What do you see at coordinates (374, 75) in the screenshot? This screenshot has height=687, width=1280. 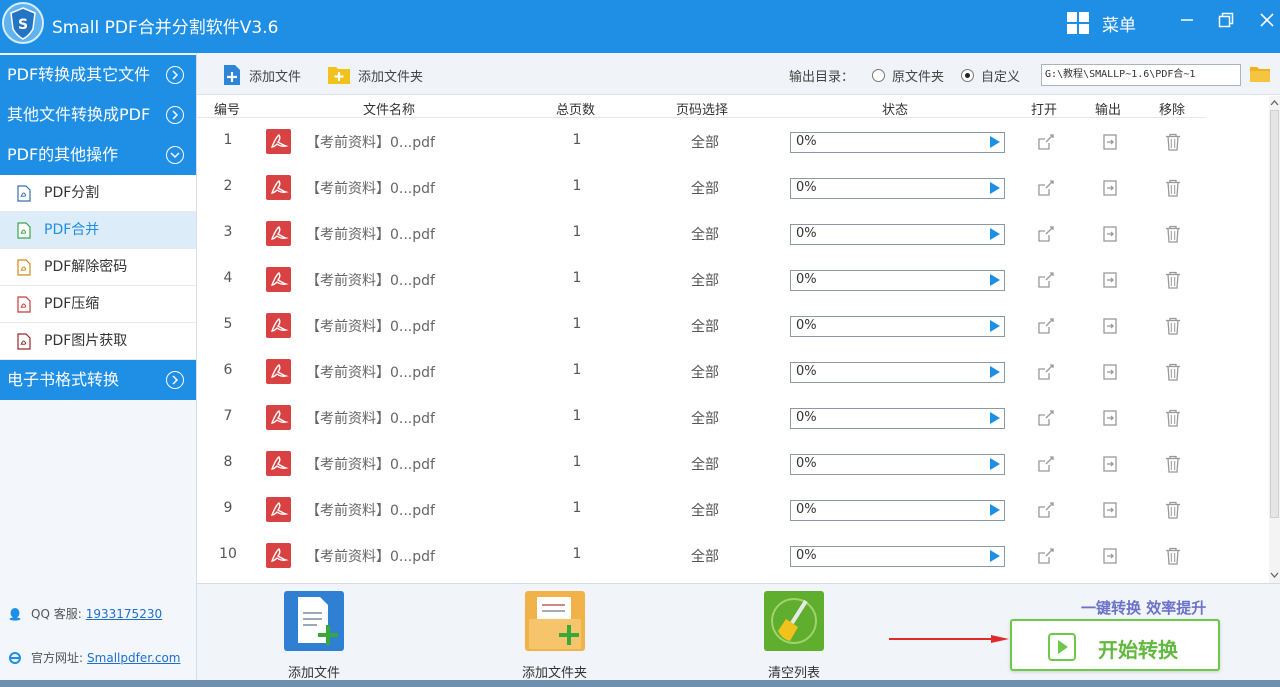 I see `add-folder-button: 添加文件夹` at bounding box center [374, 75].